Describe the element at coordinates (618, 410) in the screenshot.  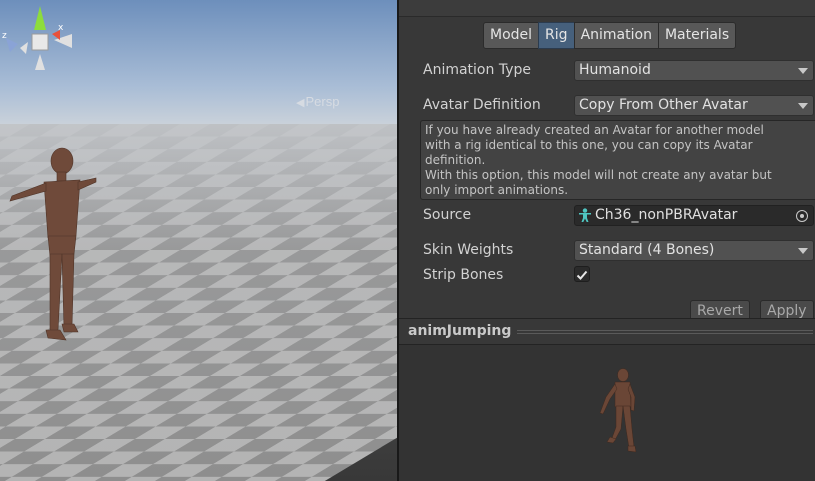
I see `preview-character` at that location.